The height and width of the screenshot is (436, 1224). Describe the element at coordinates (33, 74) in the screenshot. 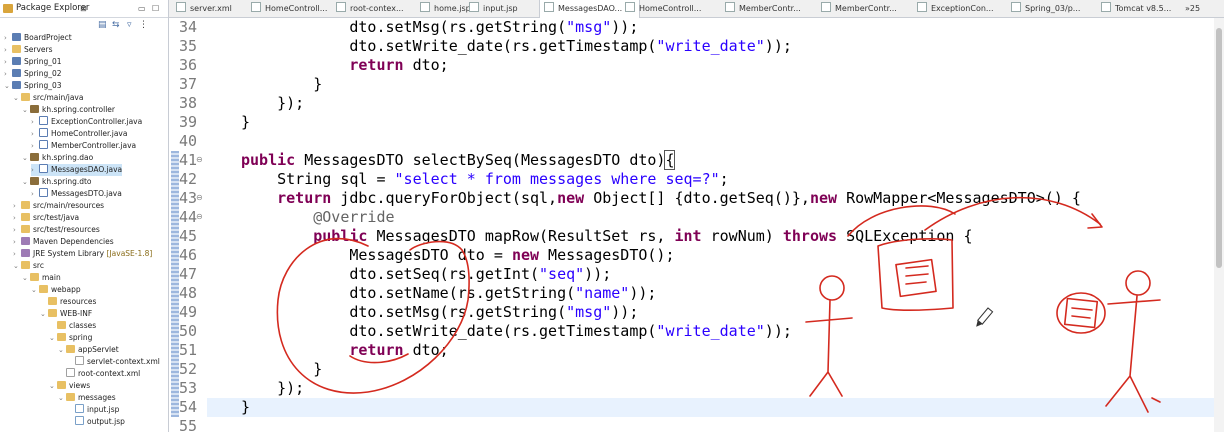

I see `tree-item: › Spring_02` at that location.